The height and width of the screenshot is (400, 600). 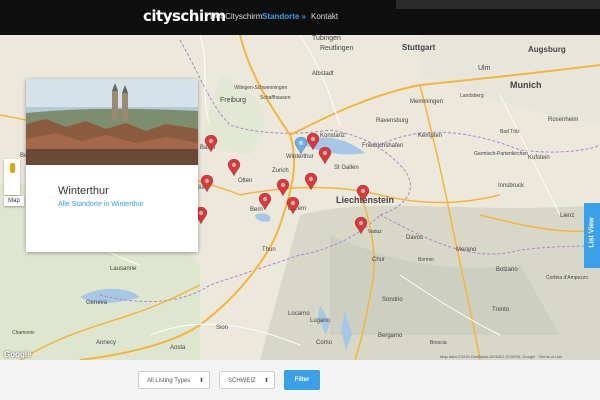 What do you see at coordinates (427, 102) in the screenshot?
I see `place-label: Memmingen` at bounding box center [427, 102].